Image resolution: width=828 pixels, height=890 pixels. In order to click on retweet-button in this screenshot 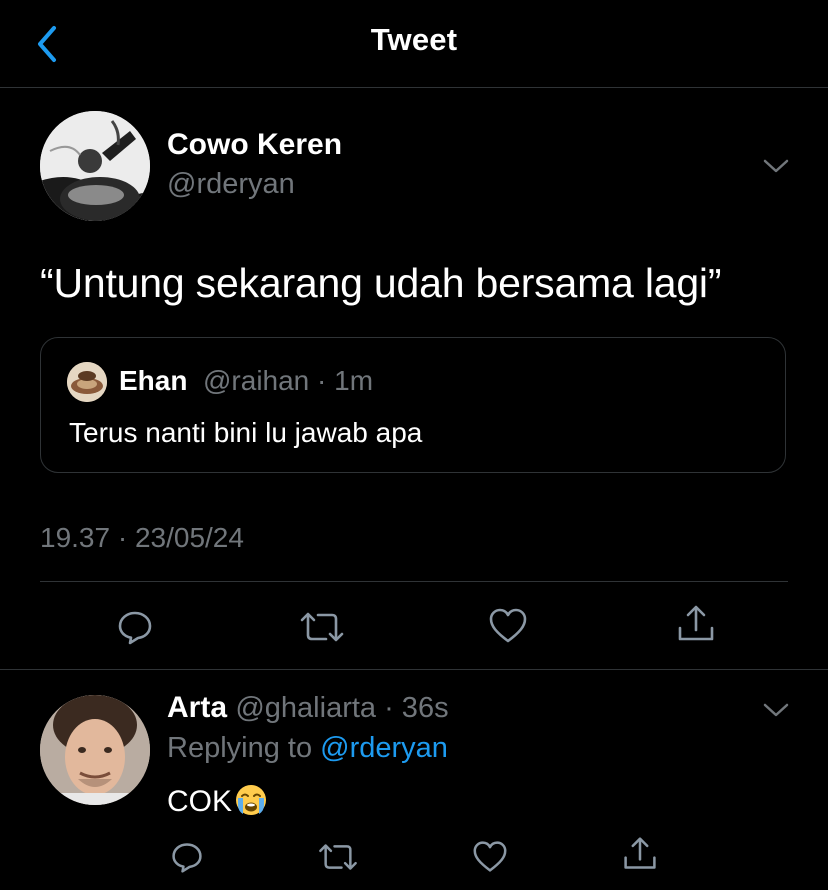, I will do `click(322, 629)`.